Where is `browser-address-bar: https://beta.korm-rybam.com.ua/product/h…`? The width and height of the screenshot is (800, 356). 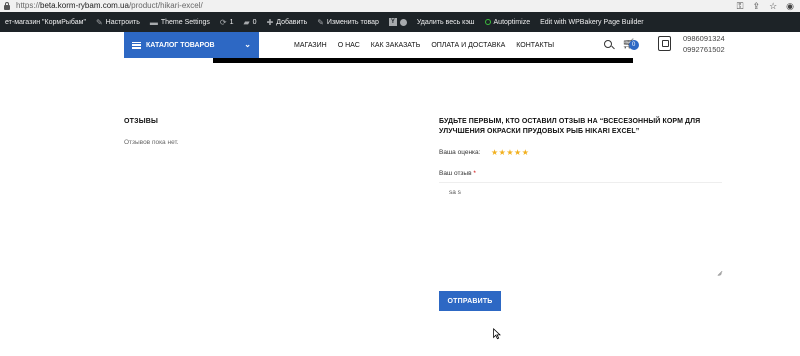 browser-address-bar: https://beta.korm-rybam.com.ua/product/h… is located at coordinates (400, 6).